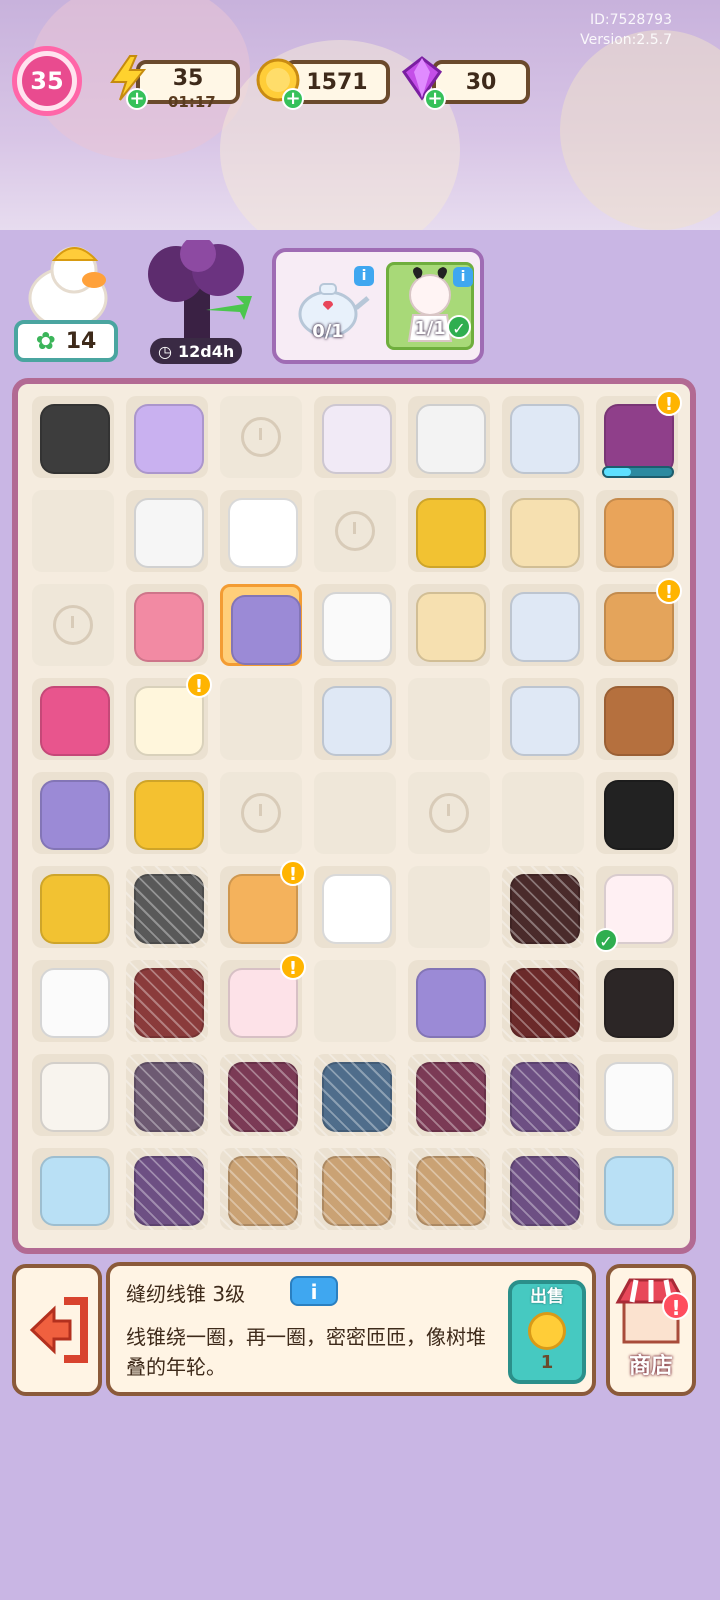  What do you see at coordinates (167, 1095) in the screenshot?
I see `board-cell-dodo` at bounding box center [167, 1095].